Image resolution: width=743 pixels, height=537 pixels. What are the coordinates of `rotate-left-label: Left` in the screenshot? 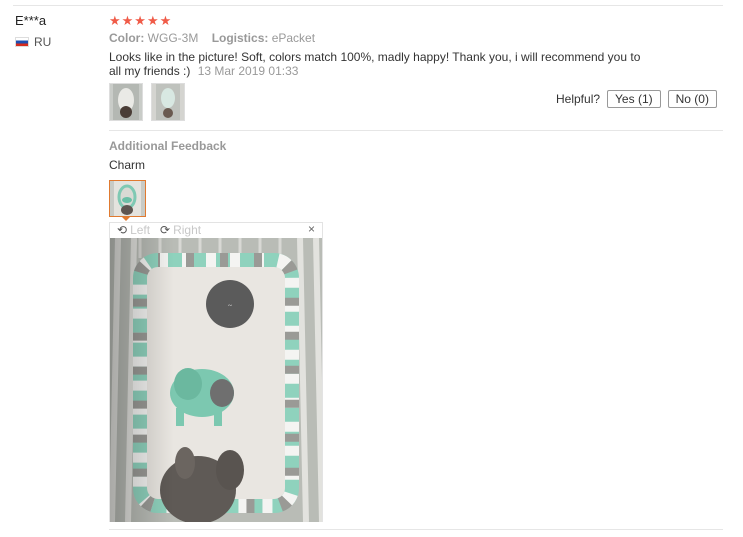 It's located at (140, 230).